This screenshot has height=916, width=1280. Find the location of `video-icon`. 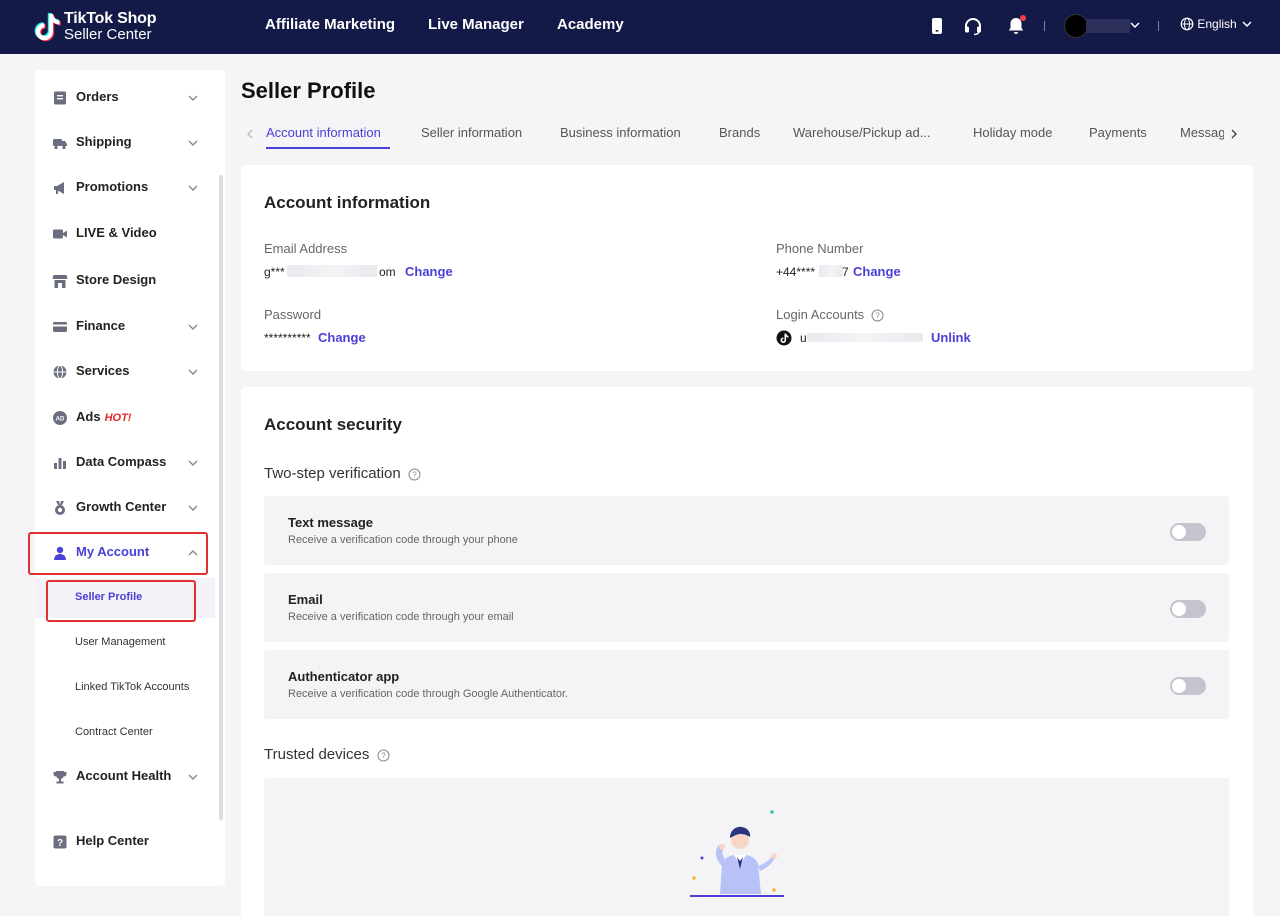

video-icon is located at coordinates (60, 234).